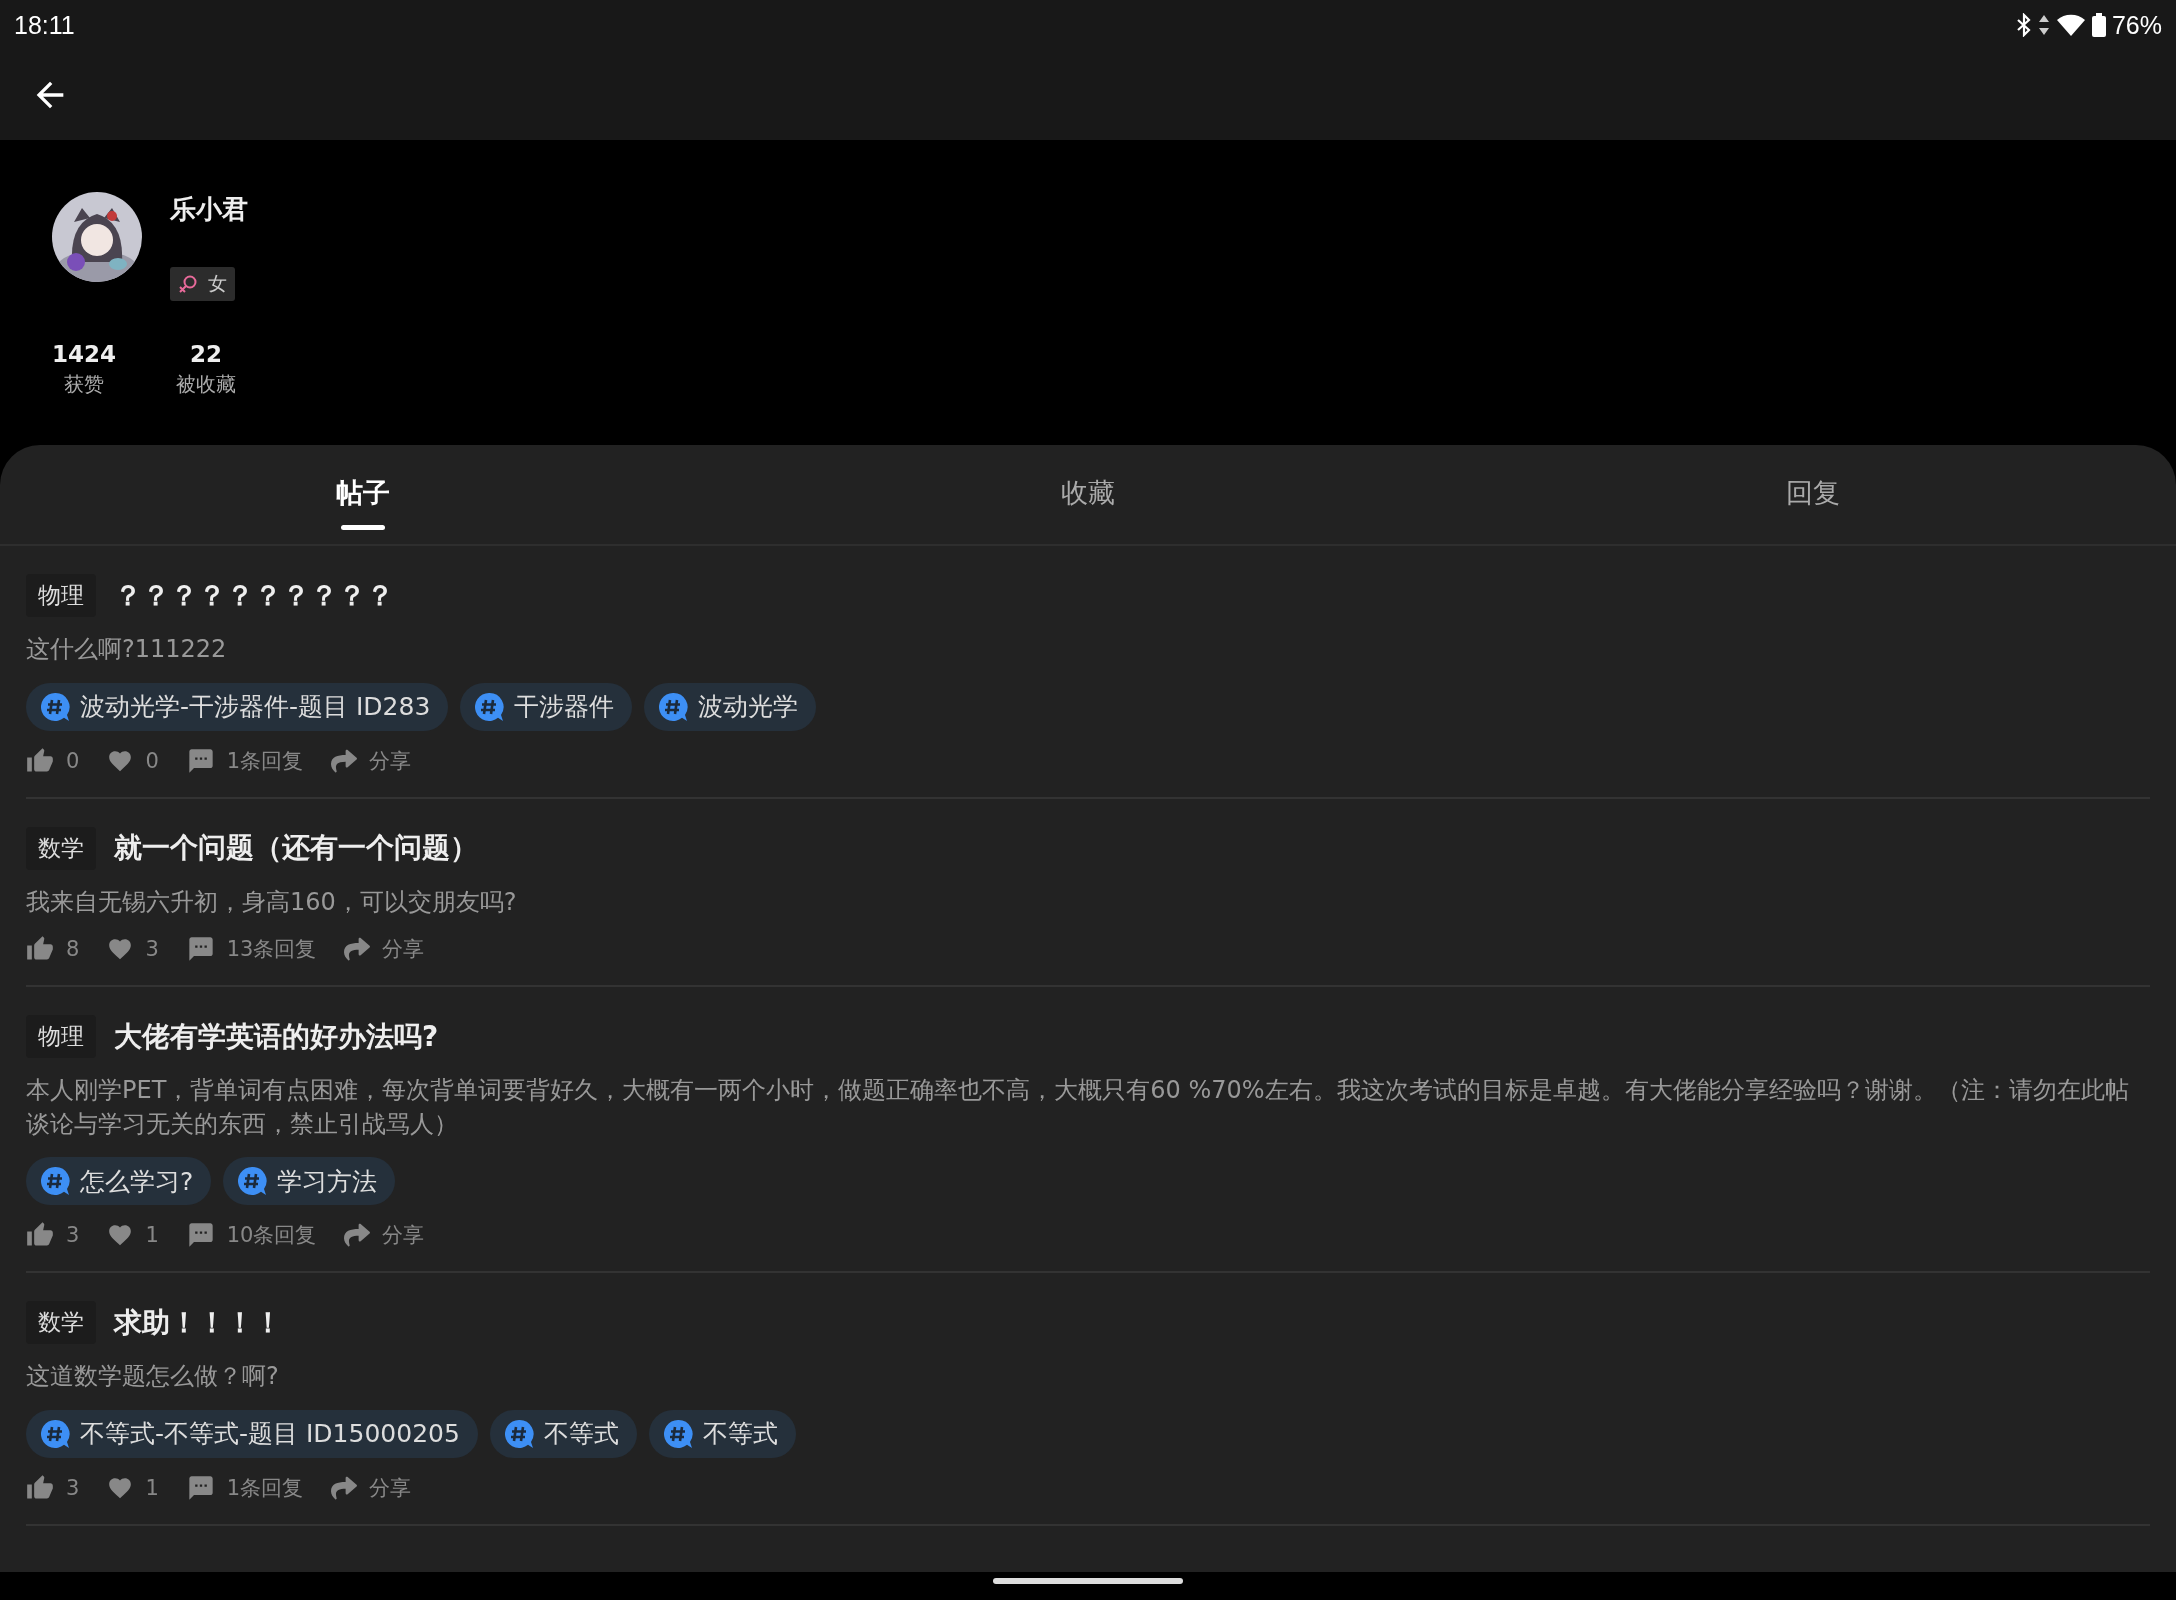 This screenshot has height=1600, width=2176. What do you see at coordinates (363, 494) in the screenshot?
I see `tab: 帖子` at bounding box center [363, 494].